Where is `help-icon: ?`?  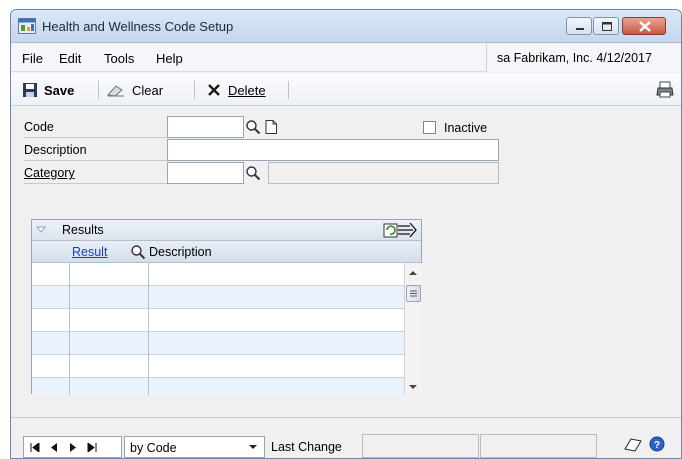 help-icon: ? is located at coordinates (657, 444).